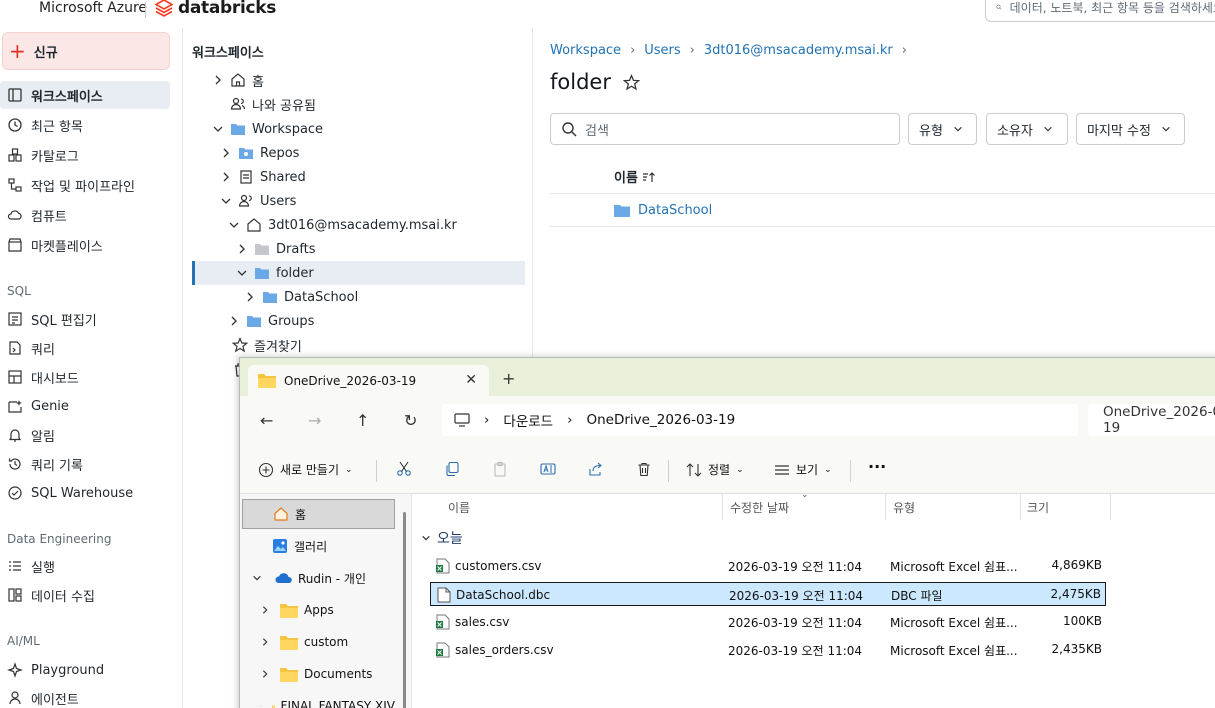 This screenshot has width=1215, height=708. I want to click on nav-item-data-ingestion: 데이터 수집, so click(85, 595).